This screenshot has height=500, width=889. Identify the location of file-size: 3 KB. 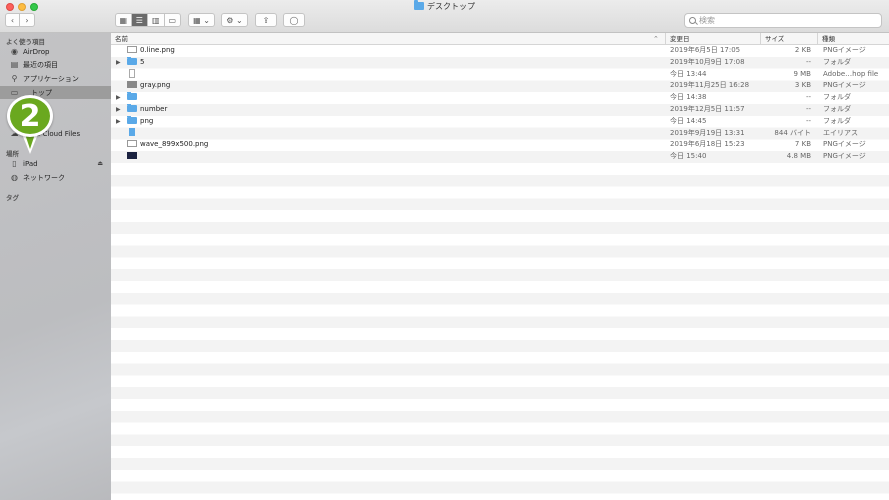
(802, 85).